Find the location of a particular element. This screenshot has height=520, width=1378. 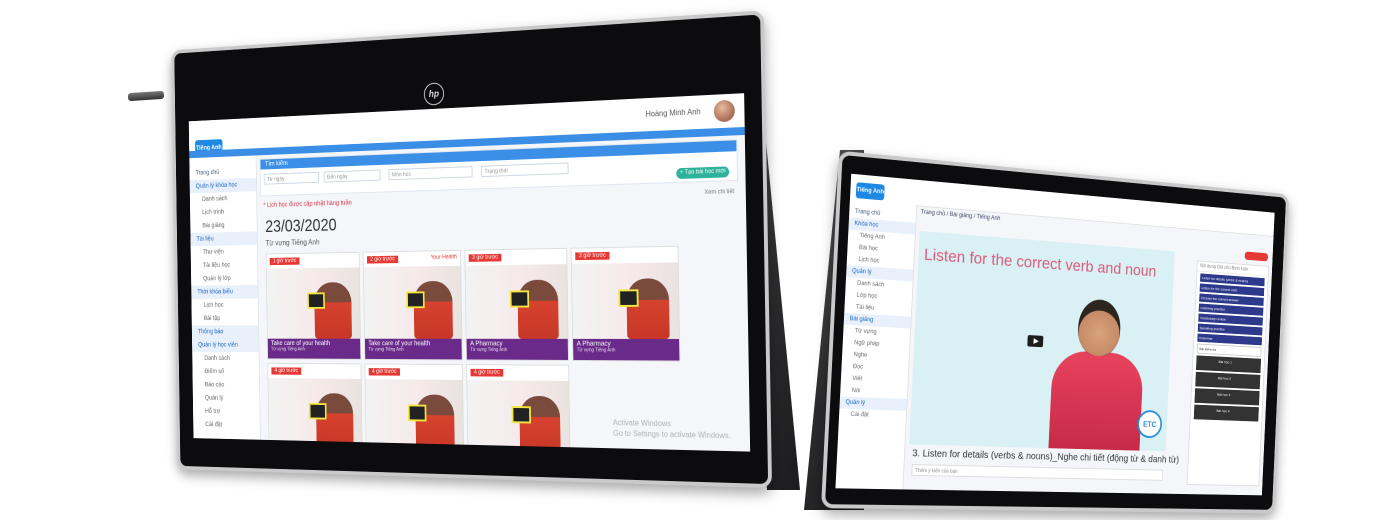

user-name: Hoàng Minh Anh is located at coordinates (672, 112).